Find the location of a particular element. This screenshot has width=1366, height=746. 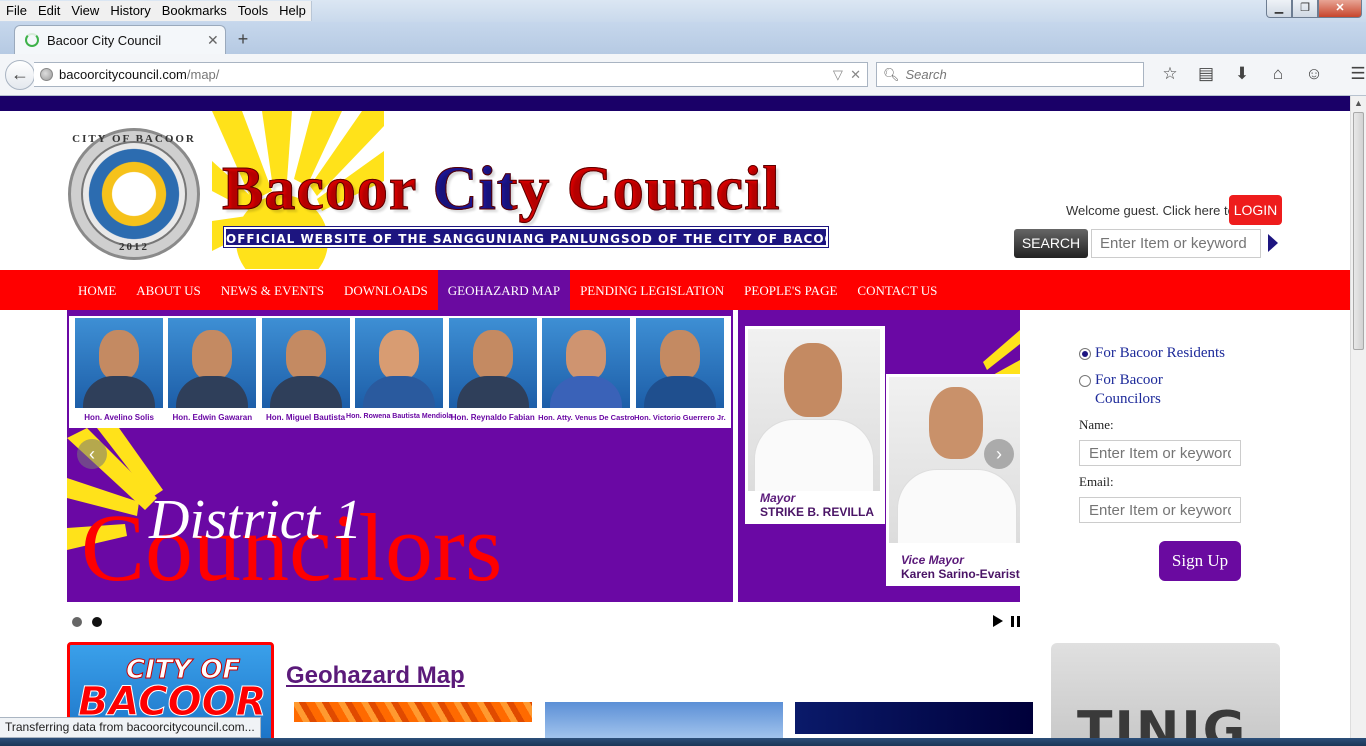

bookmark-star-icon: ☆ is located at coordinates (1170, 74).